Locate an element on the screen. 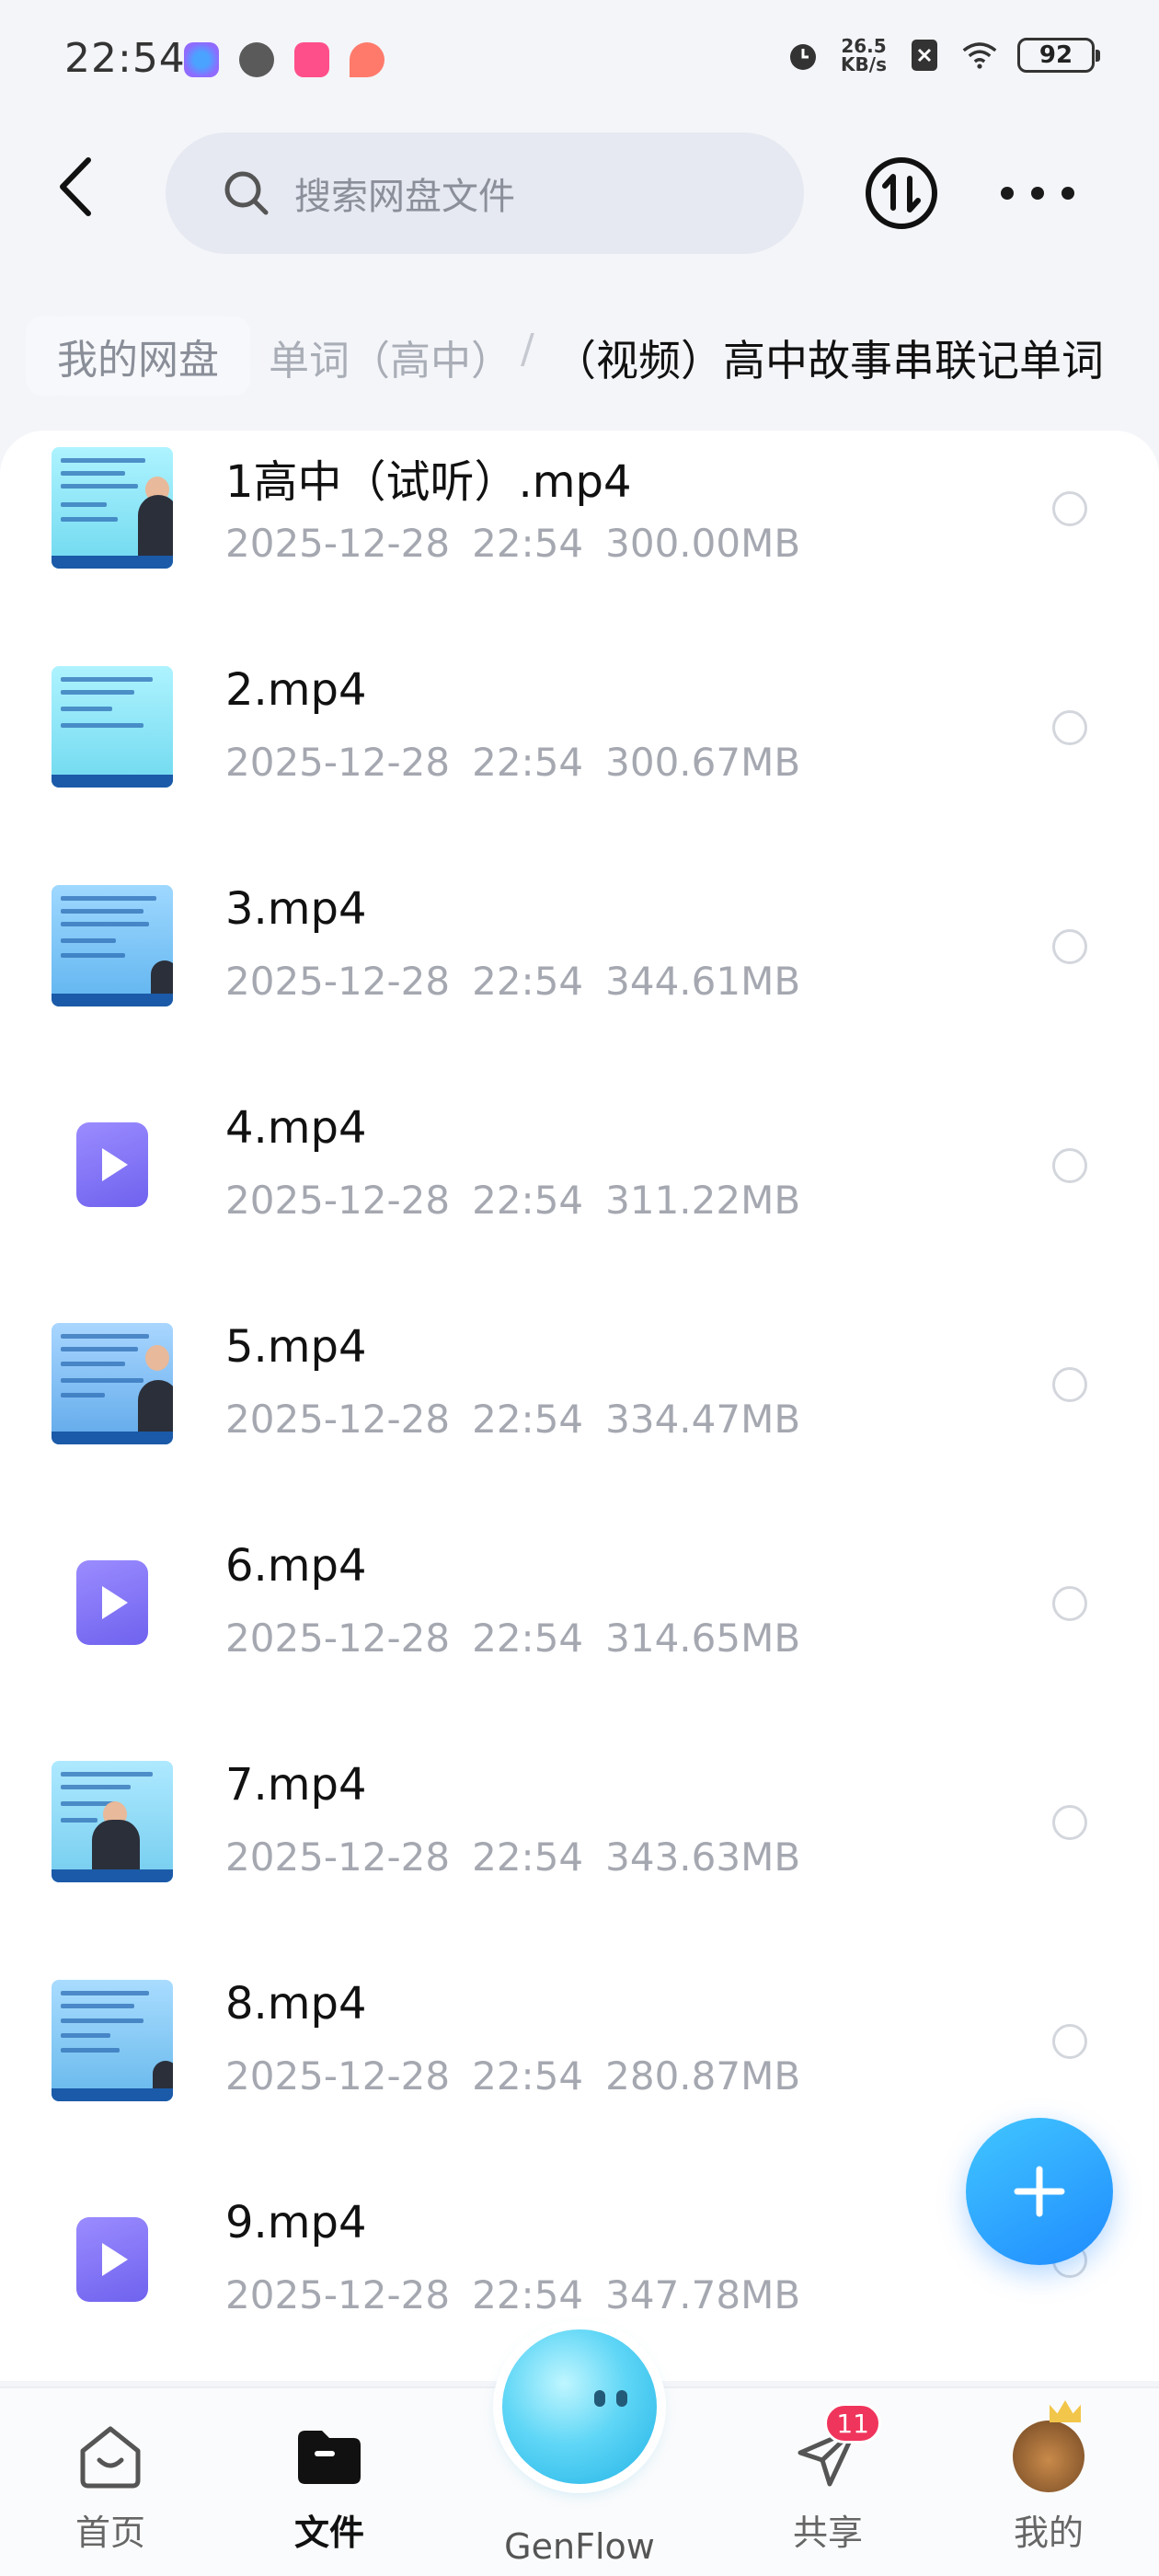 The height and width of the screenshot is (2576, 1159). nav-files-label: 文件 is located at coordinates (328, 2533).